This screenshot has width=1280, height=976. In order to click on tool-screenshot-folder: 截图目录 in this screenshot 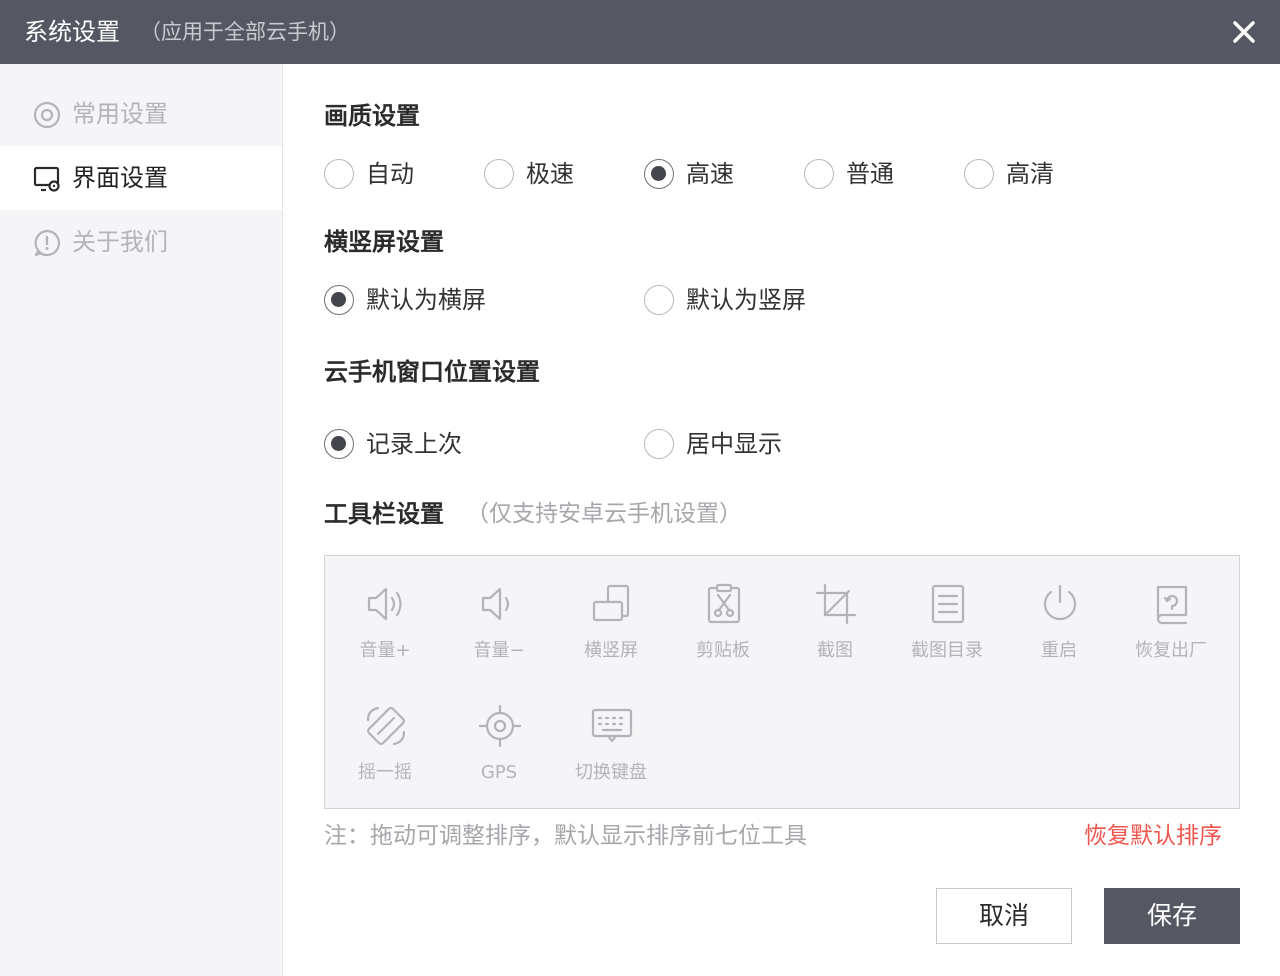, I will do `click(947, 624)`.